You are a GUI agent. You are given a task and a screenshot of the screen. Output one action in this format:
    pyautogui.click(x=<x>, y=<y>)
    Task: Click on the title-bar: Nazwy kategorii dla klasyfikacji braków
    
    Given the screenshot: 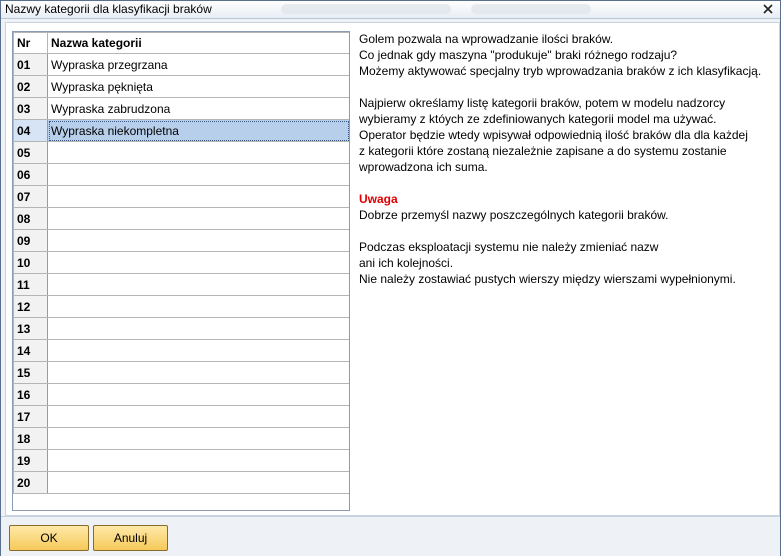 What is the action you would take?
    pyautogui.click(x=390, y=10)
    